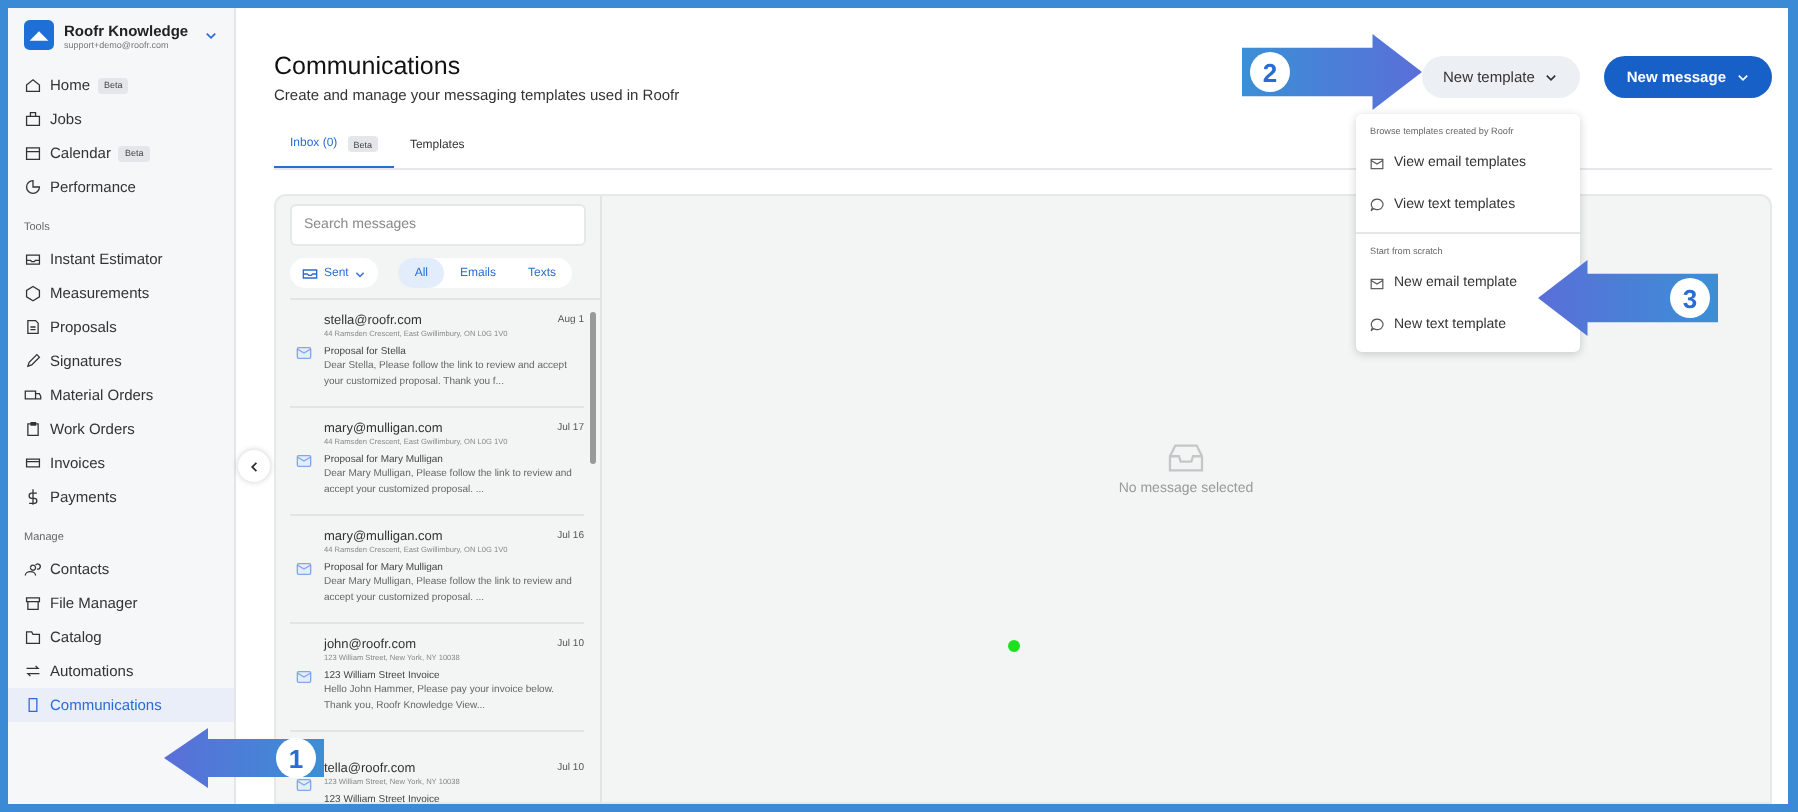  What do you see at coordinates (33, 85) in the screenshot?
I see `home-icon` at bounding box center [33, 85].